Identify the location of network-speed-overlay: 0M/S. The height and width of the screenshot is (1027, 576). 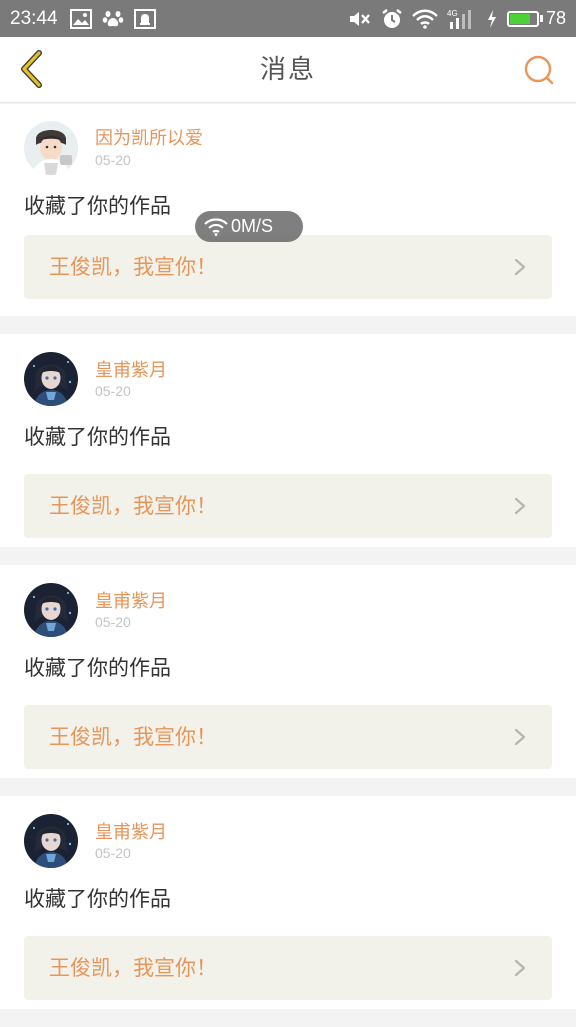
(249, 226).